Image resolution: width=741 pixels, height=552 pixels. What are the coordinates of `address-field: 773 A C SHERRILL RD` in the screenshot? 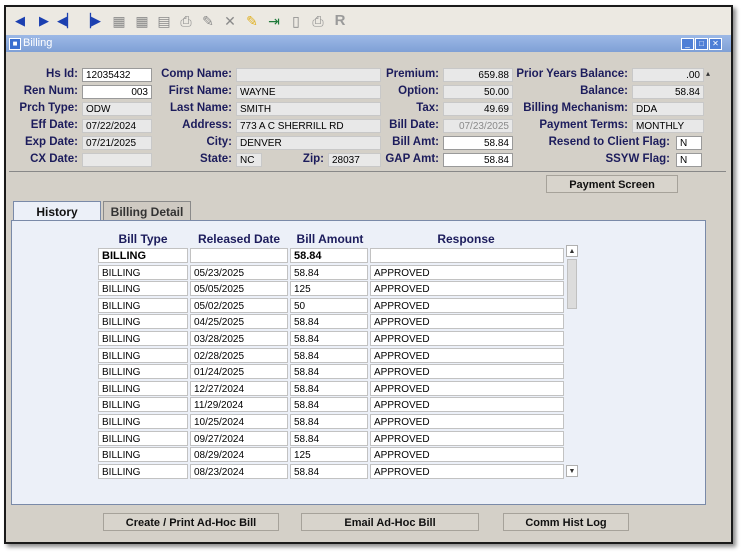 It's located at (308, 126).